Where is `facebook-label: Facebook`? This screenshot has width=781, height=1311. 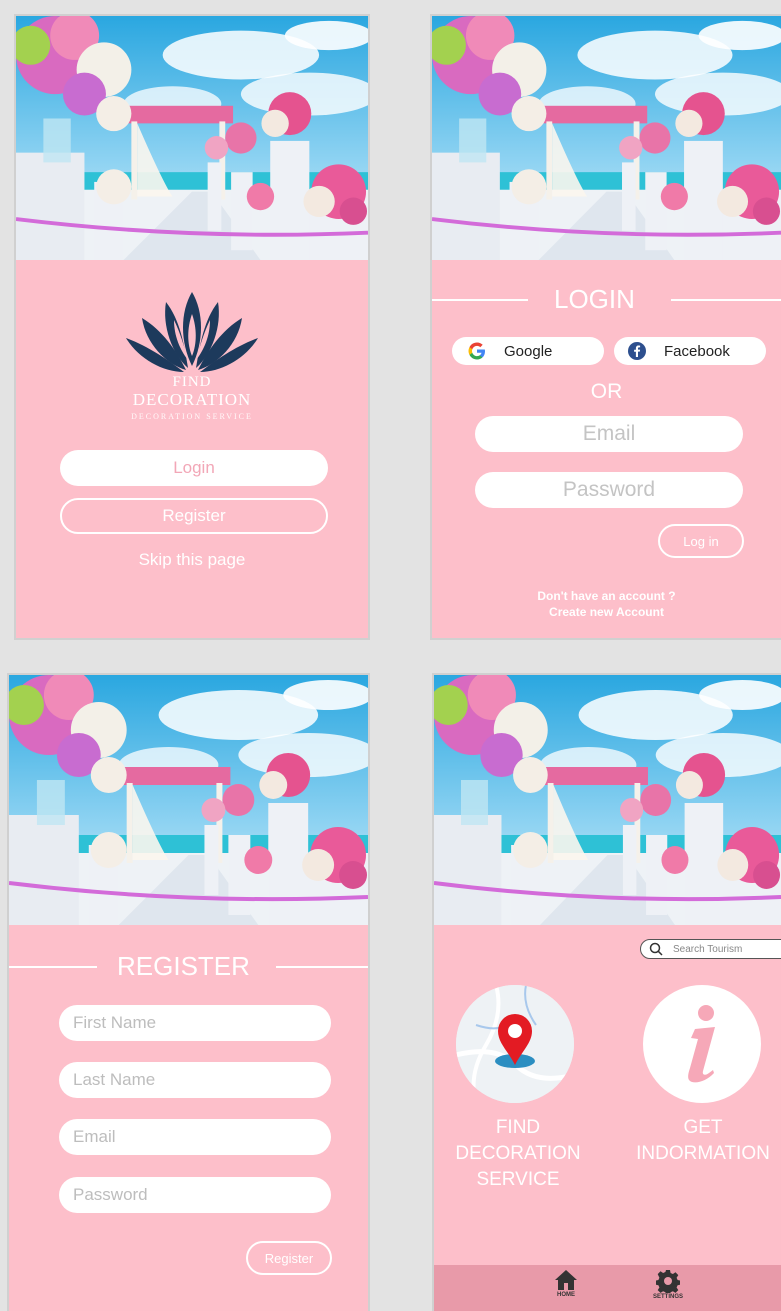 facebook-label: Facebook is located at coordinates (697, 351).